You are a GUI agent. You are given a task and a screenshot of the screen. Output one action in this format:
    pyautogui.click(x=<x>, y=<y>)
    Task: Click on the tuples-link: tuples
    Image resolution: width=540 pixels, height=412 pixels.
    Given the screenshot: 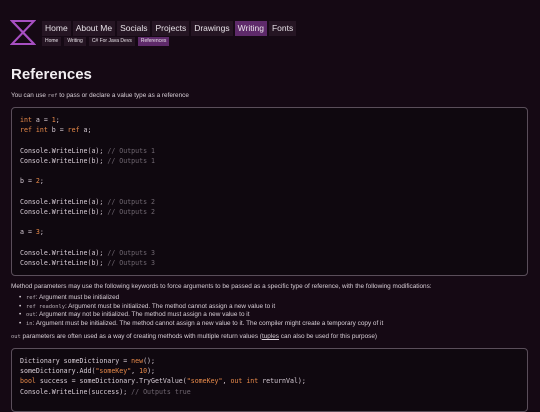 What is the action you would take?
    pyautogui.click(x=270, y=336)
    